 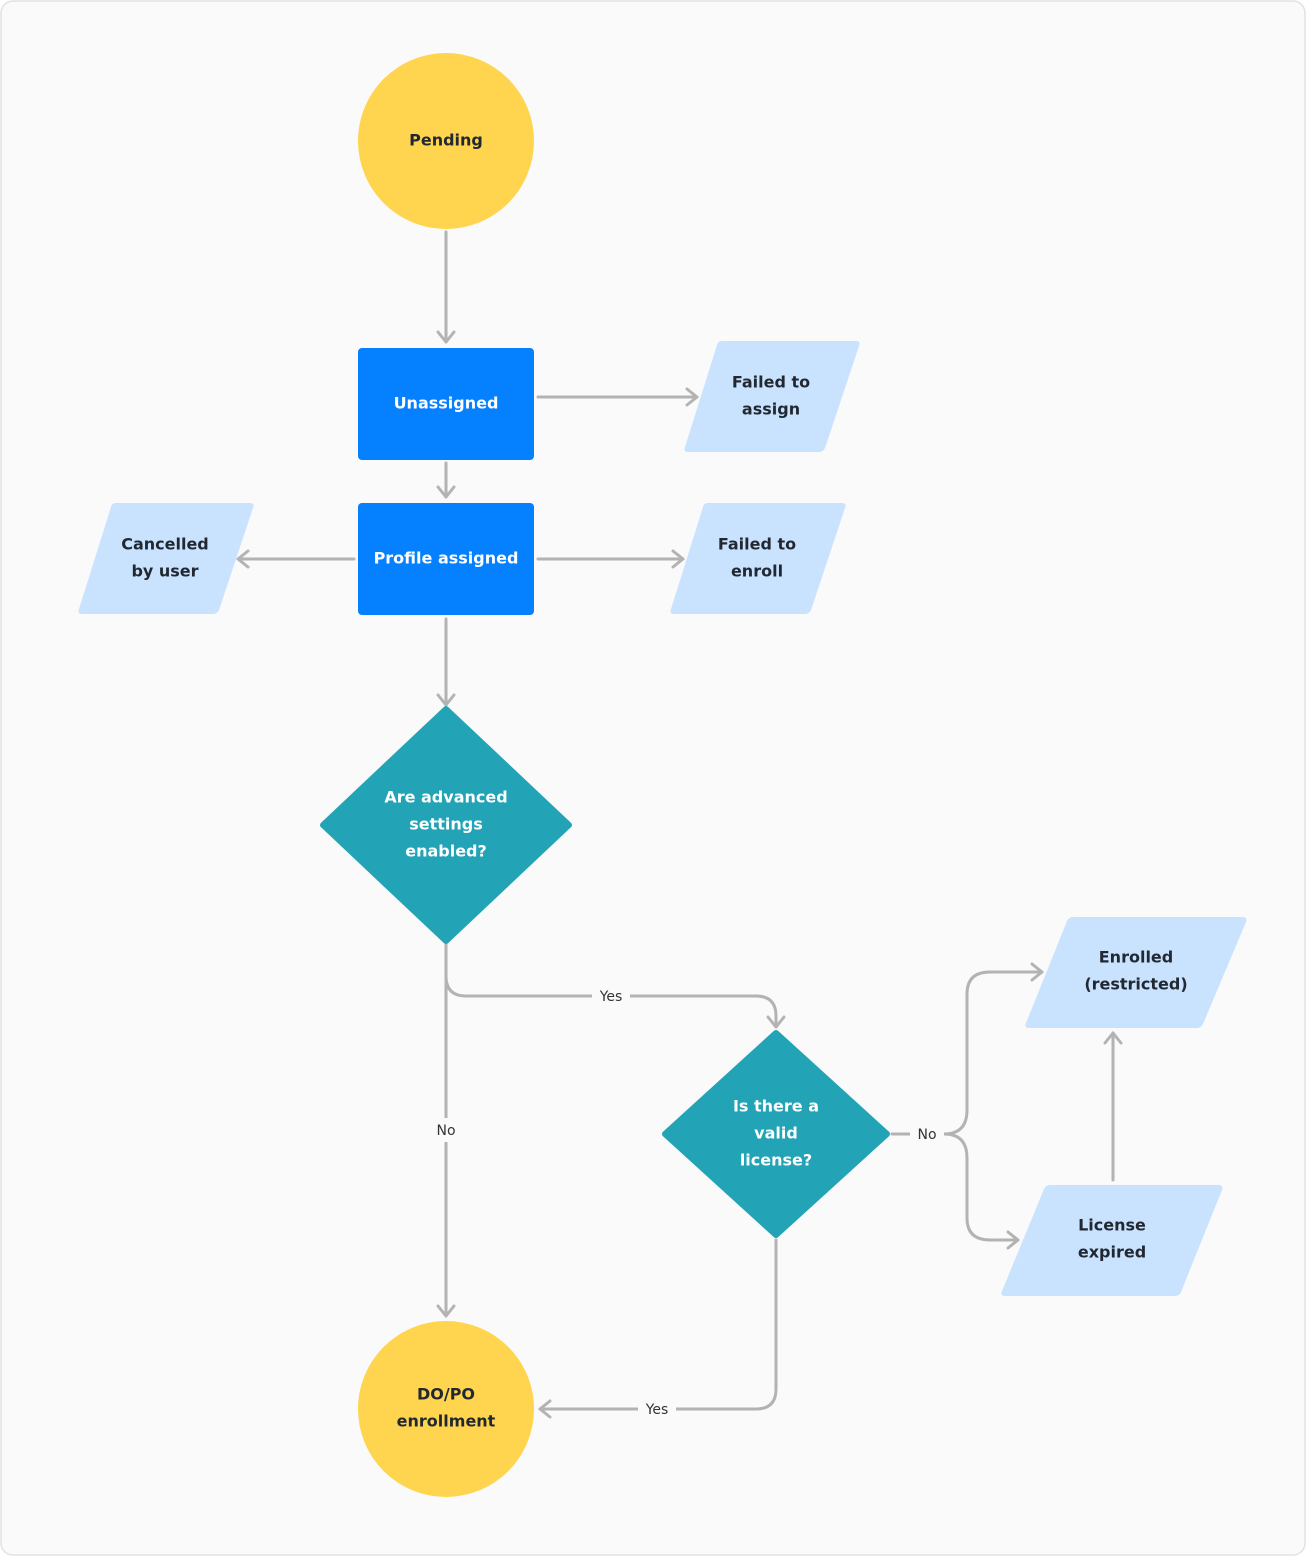 What do you see at coordinates (446, 824) in the screenshot?
I see `svg-text: settings` at bounding box center [446, 824].